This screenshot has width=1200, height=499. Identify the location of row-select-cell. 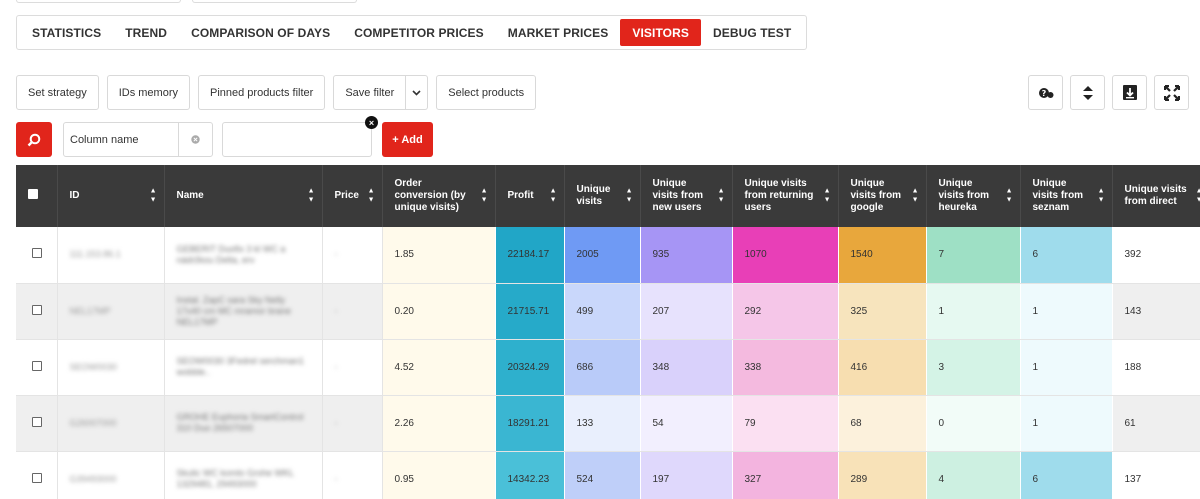
(37, 367).